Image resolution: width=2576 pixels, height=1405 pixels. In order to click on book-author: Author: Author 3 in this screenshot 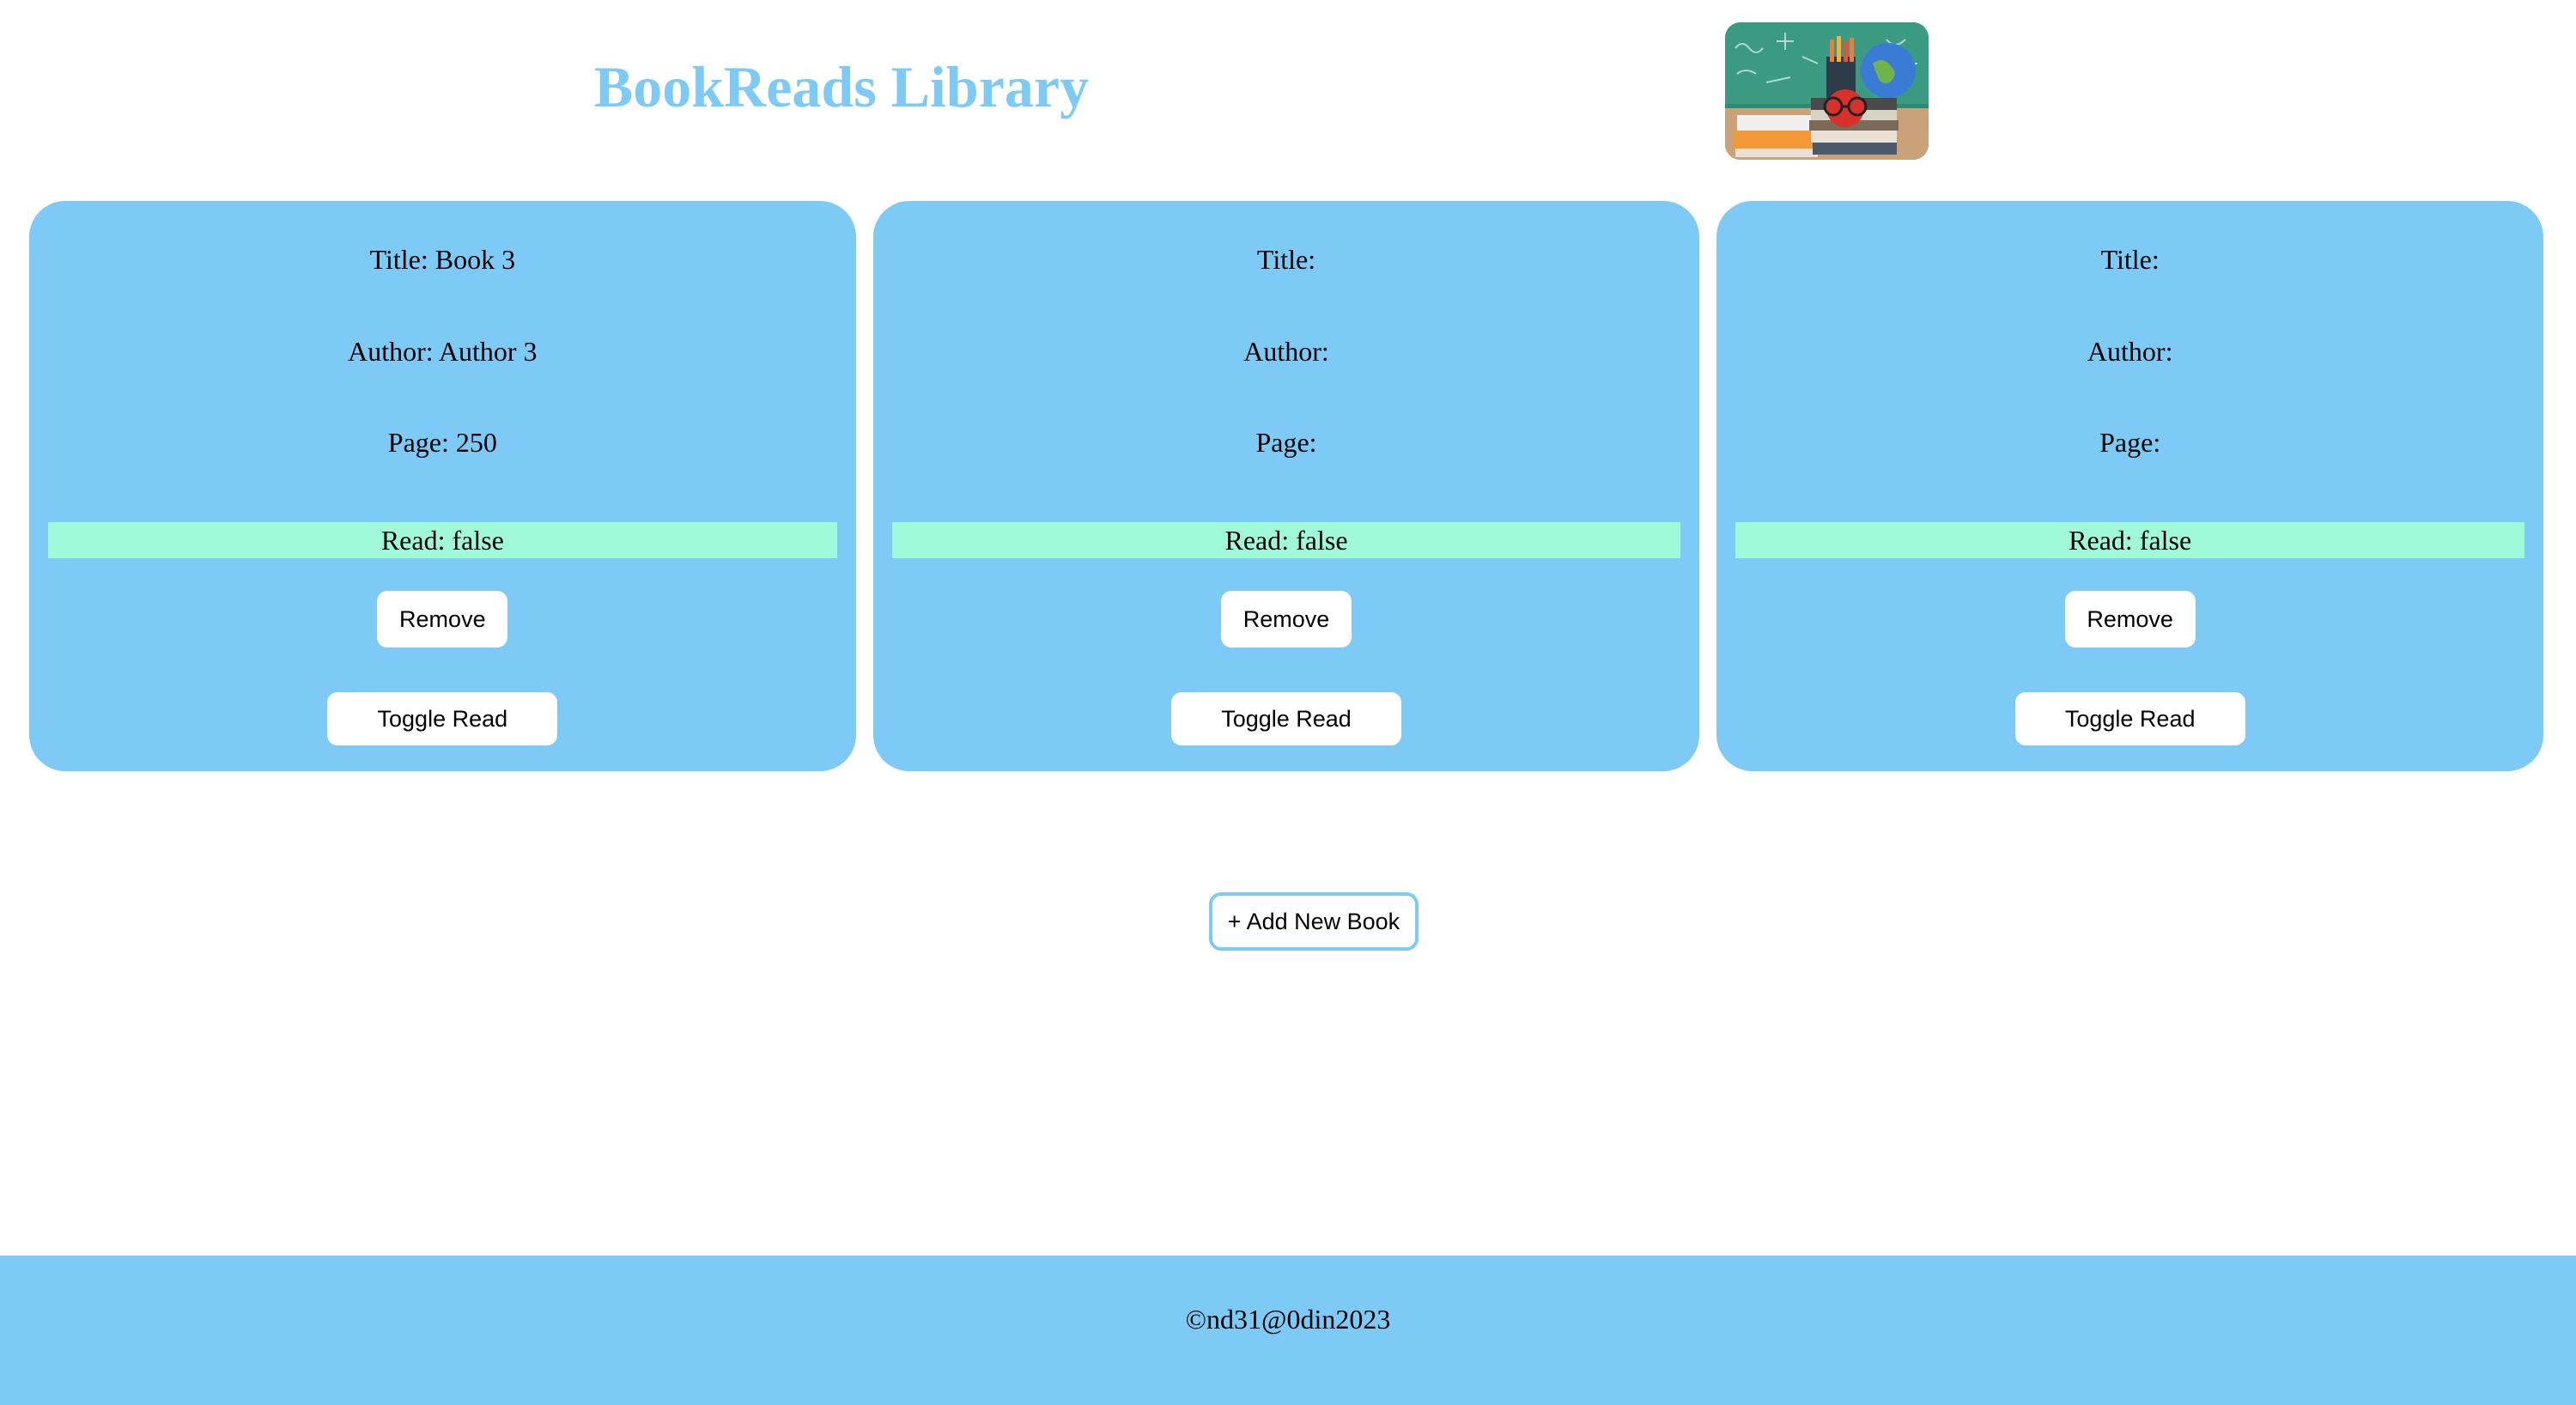, I will do `click(443, 351)`.